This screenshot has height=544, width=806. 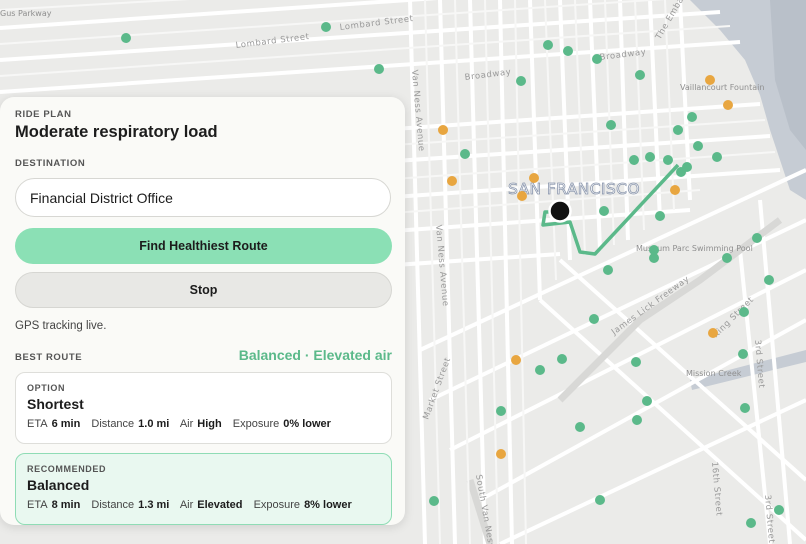 What do you see at coordinates (55, 404) in the screenshot?
I see `route-name: Shortest` at bounding box center [55, 404].